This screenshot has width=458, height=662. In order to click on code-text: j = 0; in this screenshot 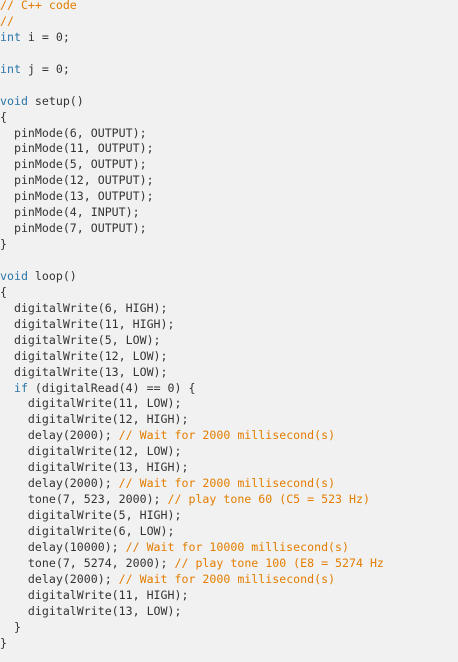, I will do `click(45, 68)`.